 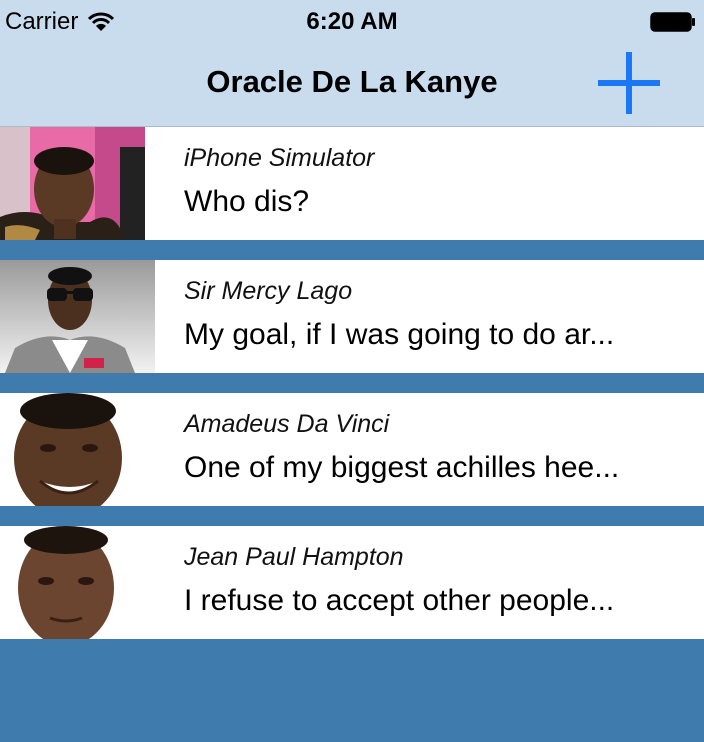 What do you see at coordinates (673, 22) in the screenshot?
I see `battery-icon` at bounding box center [673, 22].